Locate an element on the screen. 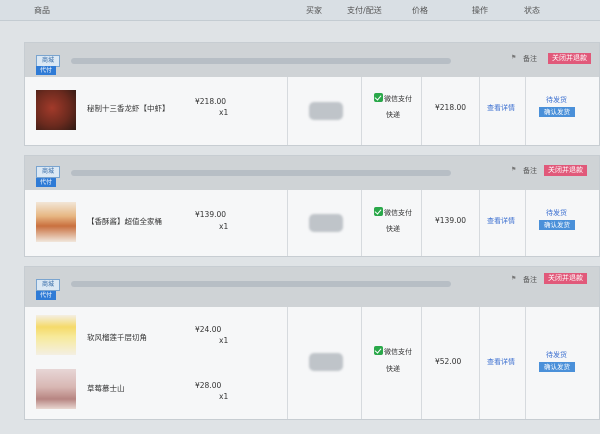  header-payment: 支付/配送 is located at coordinates (364, 10).